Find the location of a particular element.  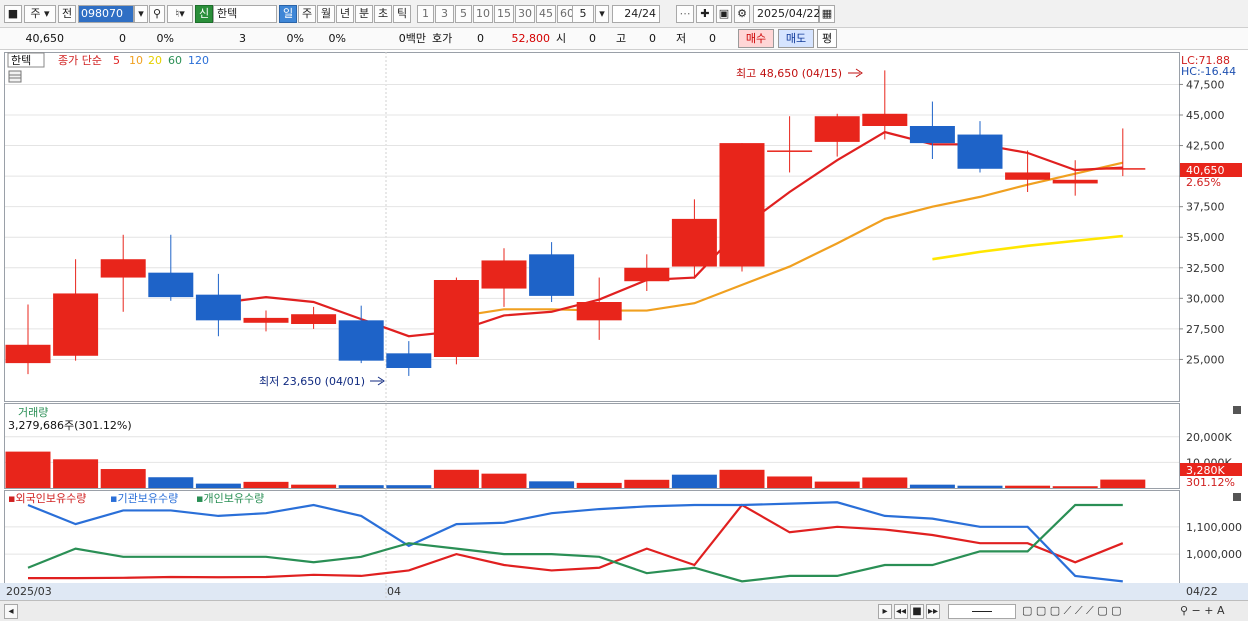

last-pct-label: 2.65% is located at coordinates (1203, 182).